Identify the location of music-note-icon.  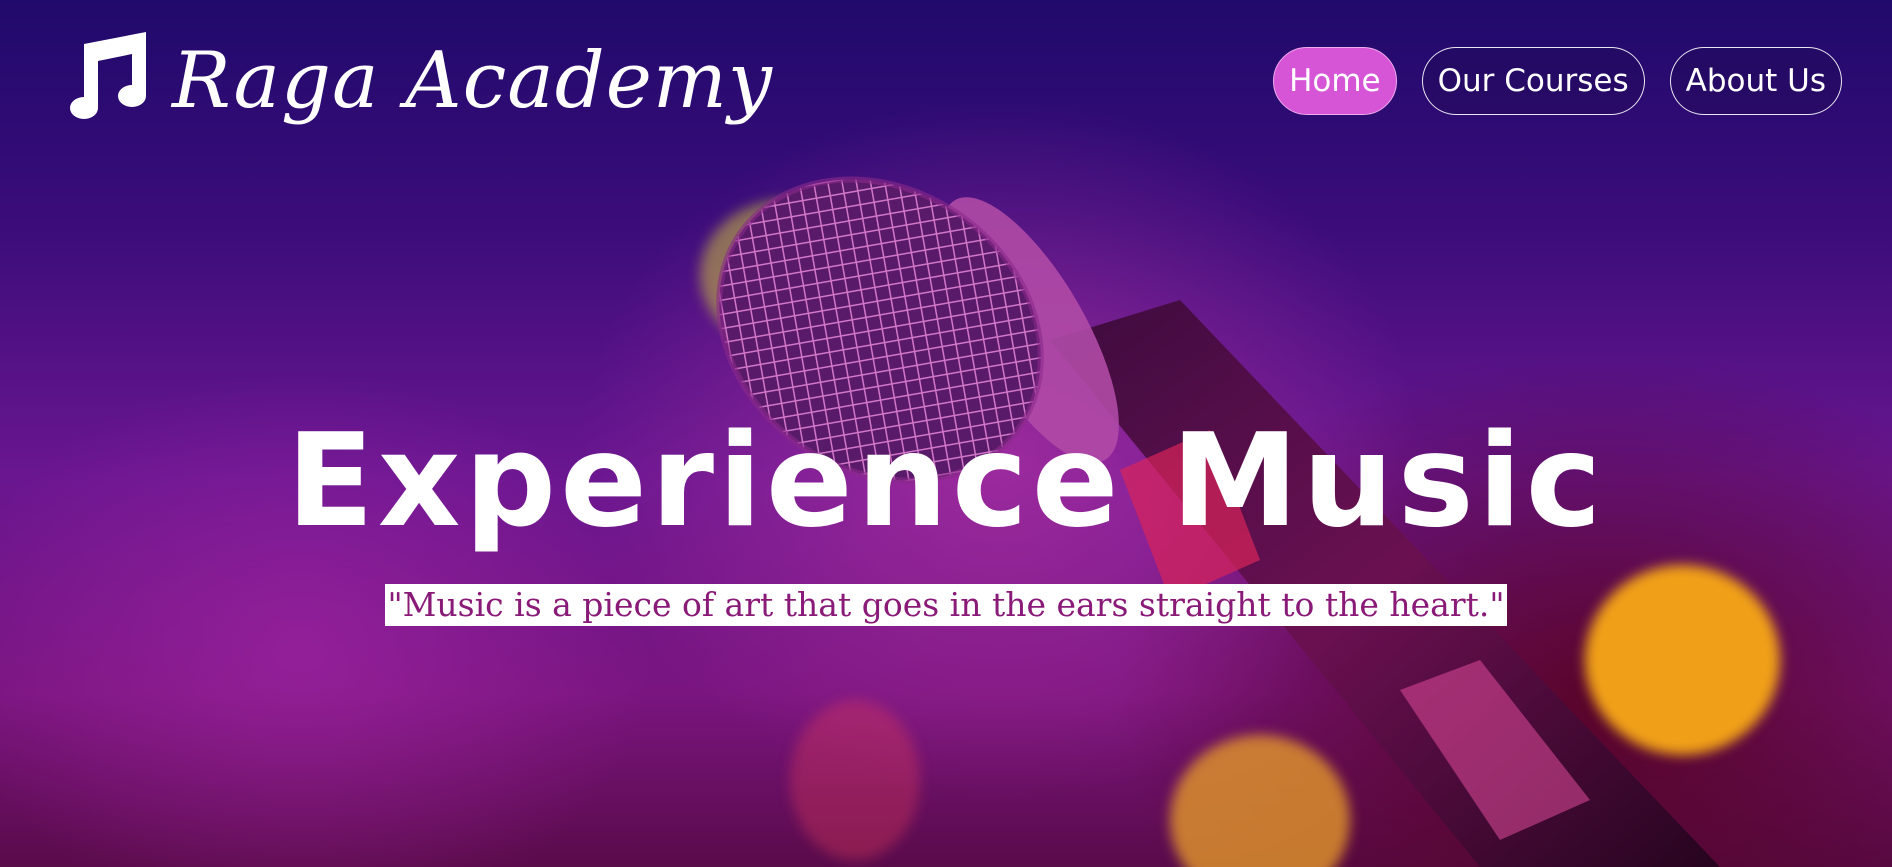
(108, 75).